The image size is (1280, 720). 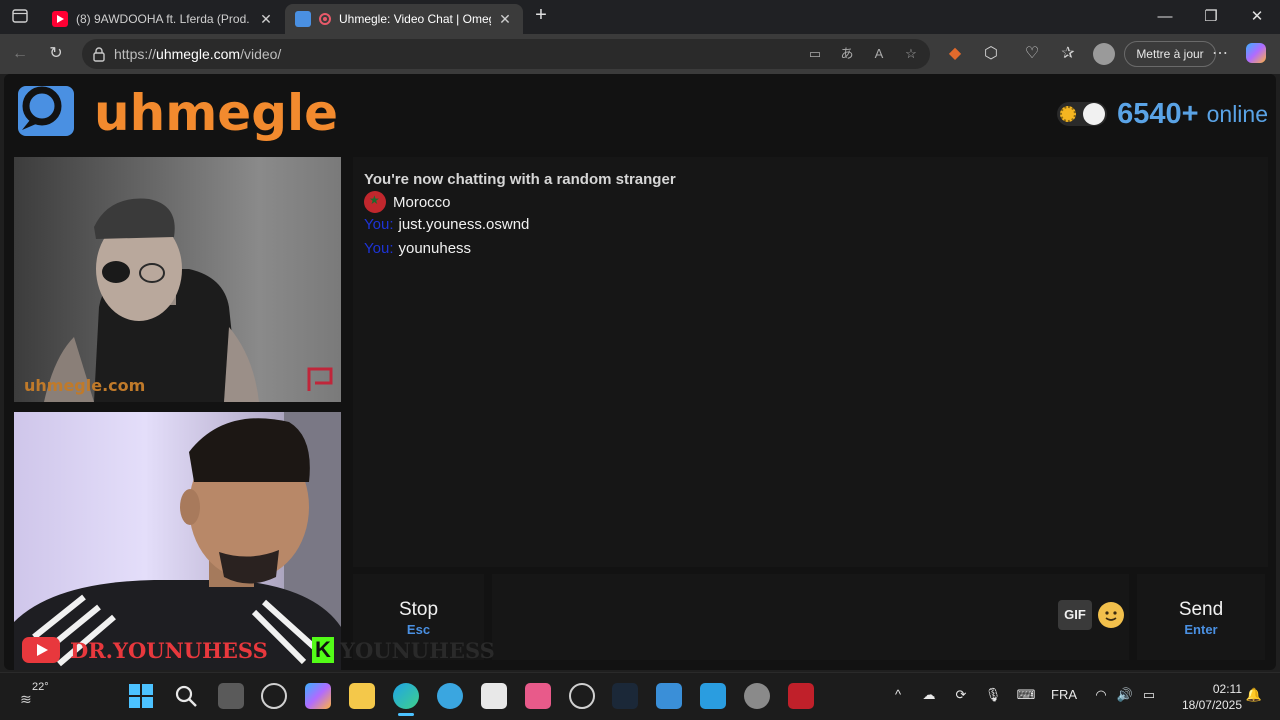 I want to click on settings-icon, so click(x=757, y=696).